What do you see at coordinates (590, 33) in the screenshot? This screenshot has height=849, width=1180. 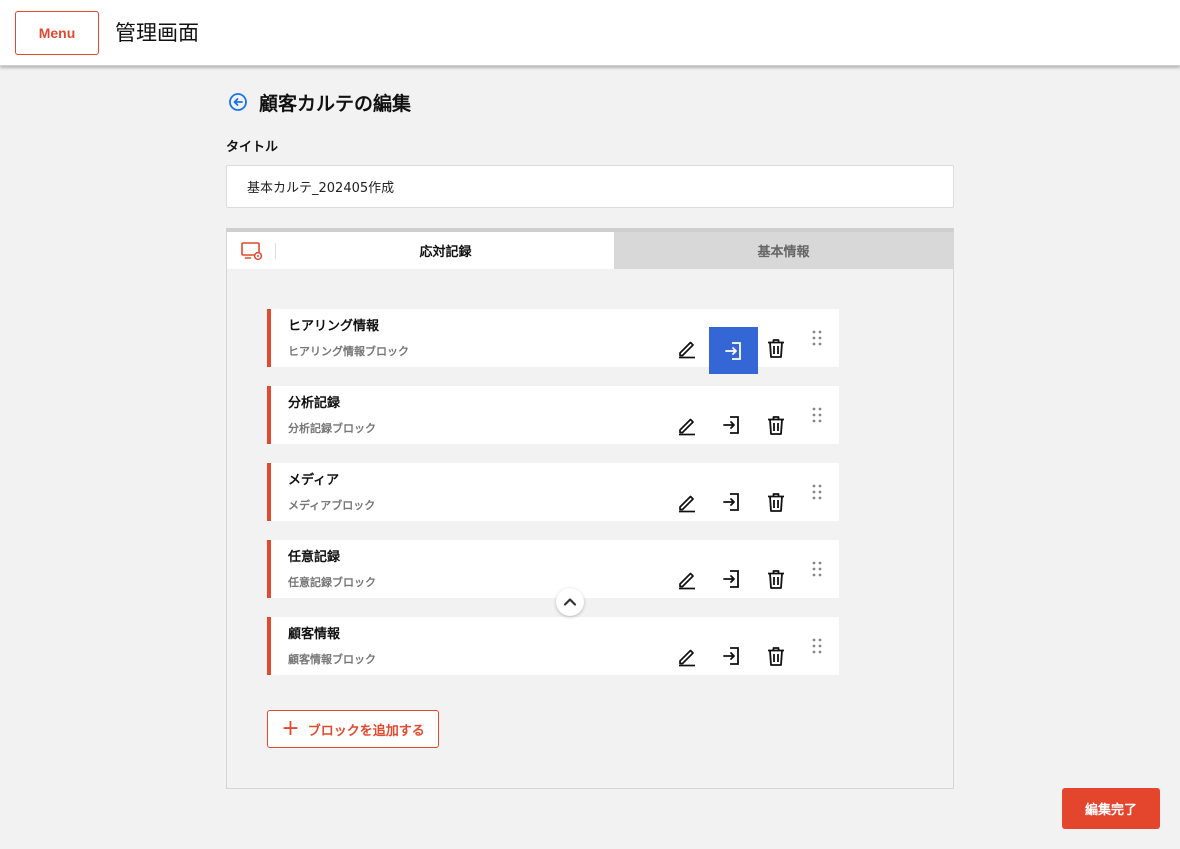 I see `app-header: Menu 管理画面` at bounding box center [590, 33].